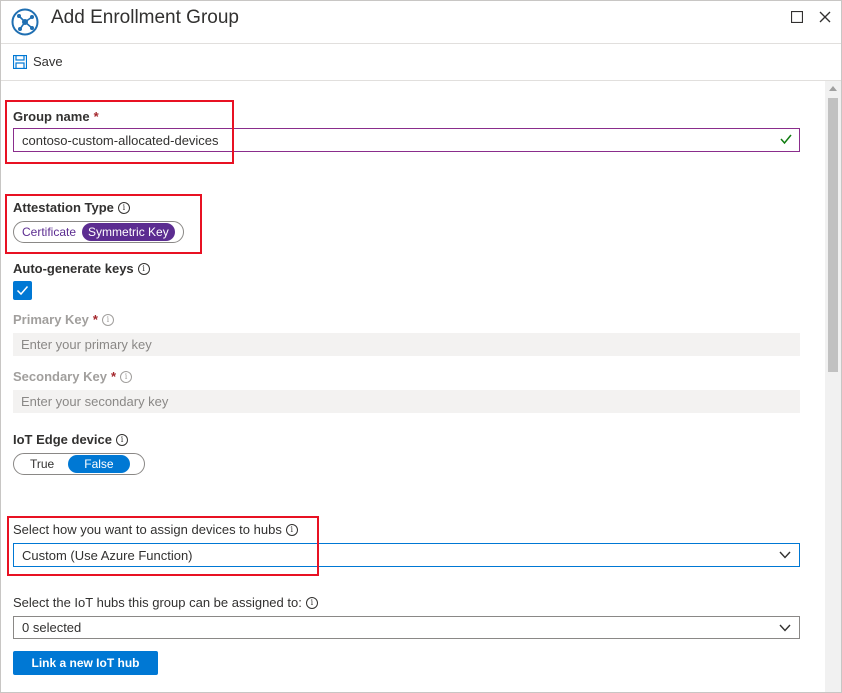 This screenshot has height=693, width=842. Describe the element at coordinates (95, 401) in the screenshot. I see `secondary-key-placeholder: Enter your secondary key` at that location.